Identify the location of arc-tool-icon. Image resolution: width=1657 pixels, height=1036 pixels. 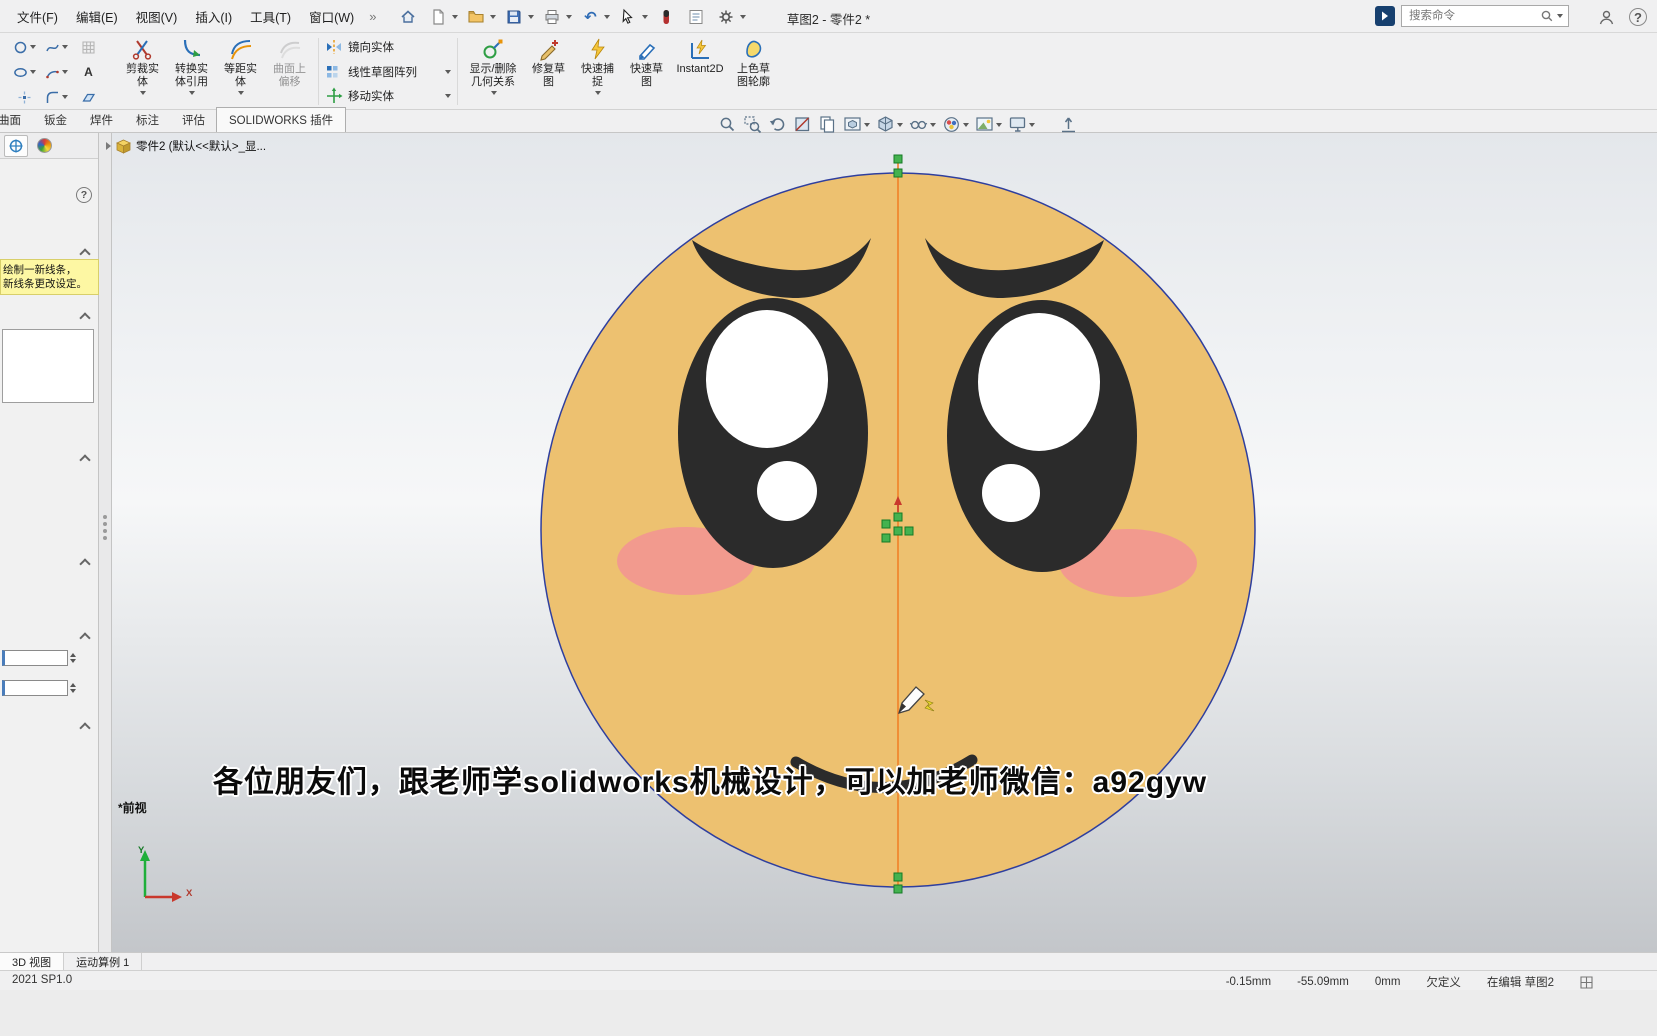
(56, 72).